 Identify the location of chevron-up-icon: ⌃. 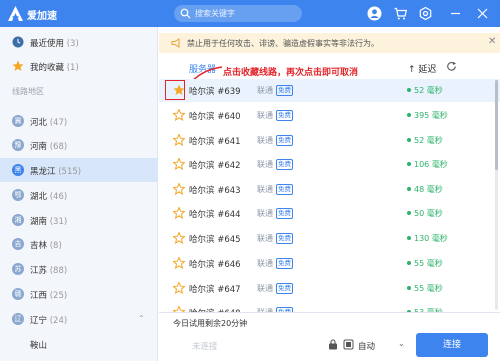
(141, 318).